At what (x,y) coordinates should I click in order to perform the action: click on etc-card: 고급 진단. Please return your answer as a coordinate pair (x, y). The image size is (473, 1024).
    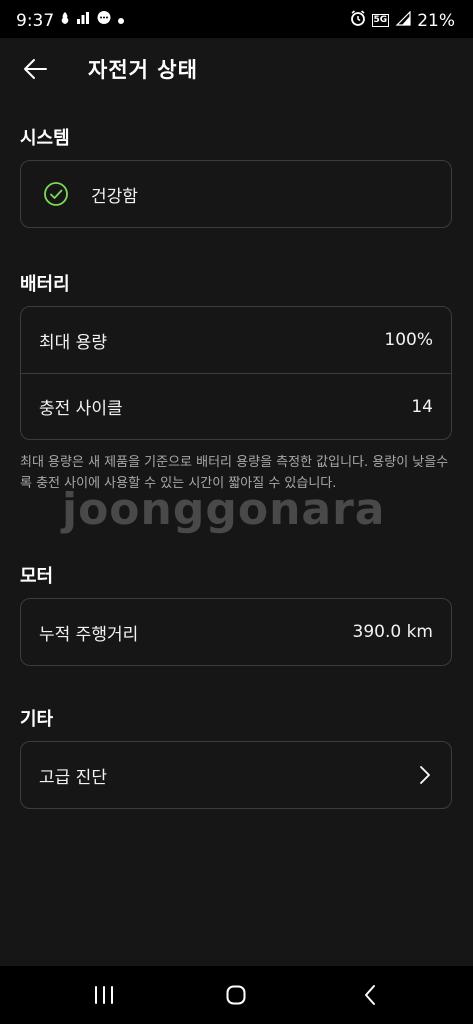
    Looking at the image, I should click on (236, 775).